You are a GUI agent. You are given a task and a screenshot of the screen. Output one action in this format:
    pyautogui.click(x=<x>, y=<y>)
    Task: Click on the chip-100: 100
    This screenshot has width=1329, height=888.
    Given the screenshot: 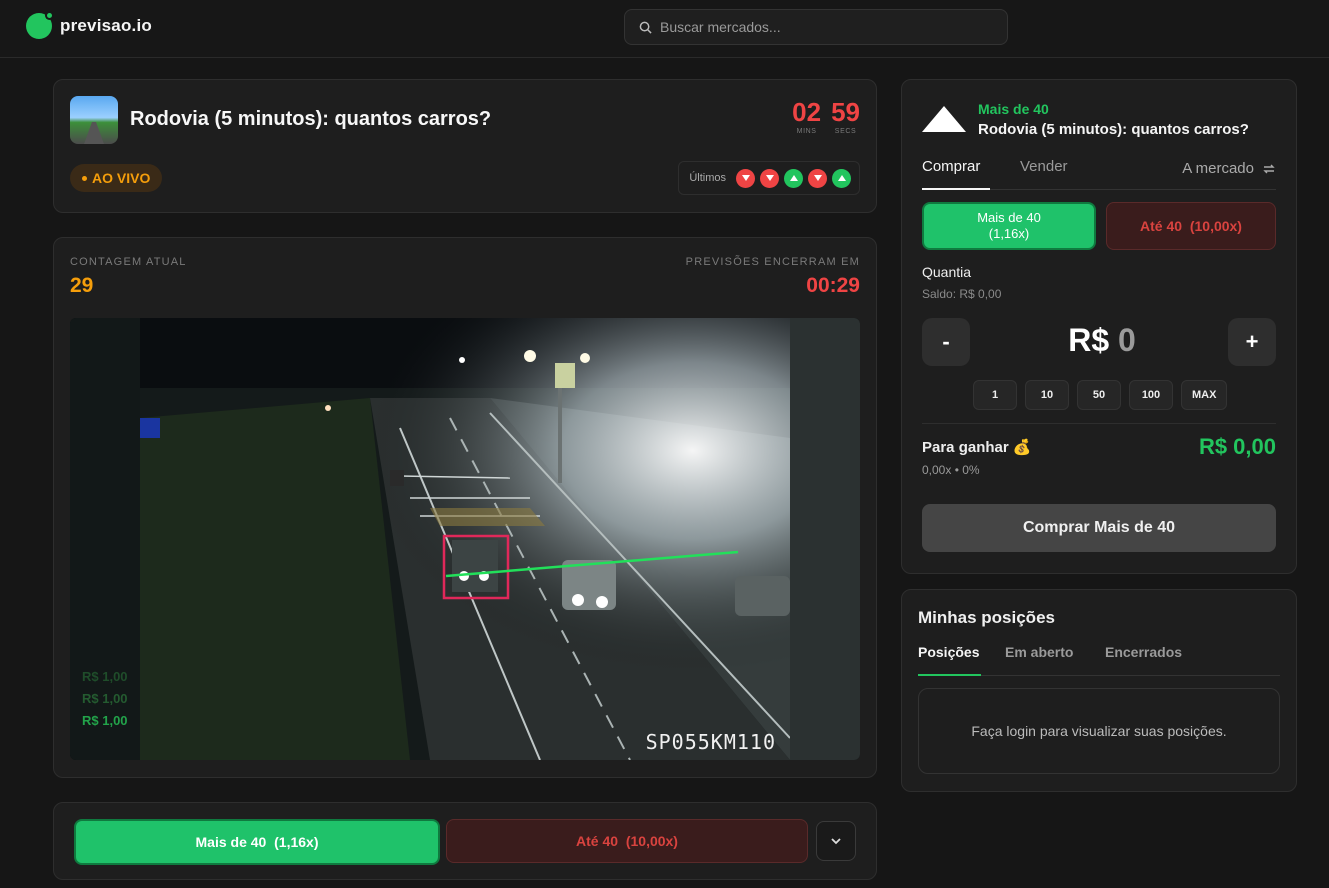 What is the action you would take?
    pyautogui.click(x=1151, y=395)
    